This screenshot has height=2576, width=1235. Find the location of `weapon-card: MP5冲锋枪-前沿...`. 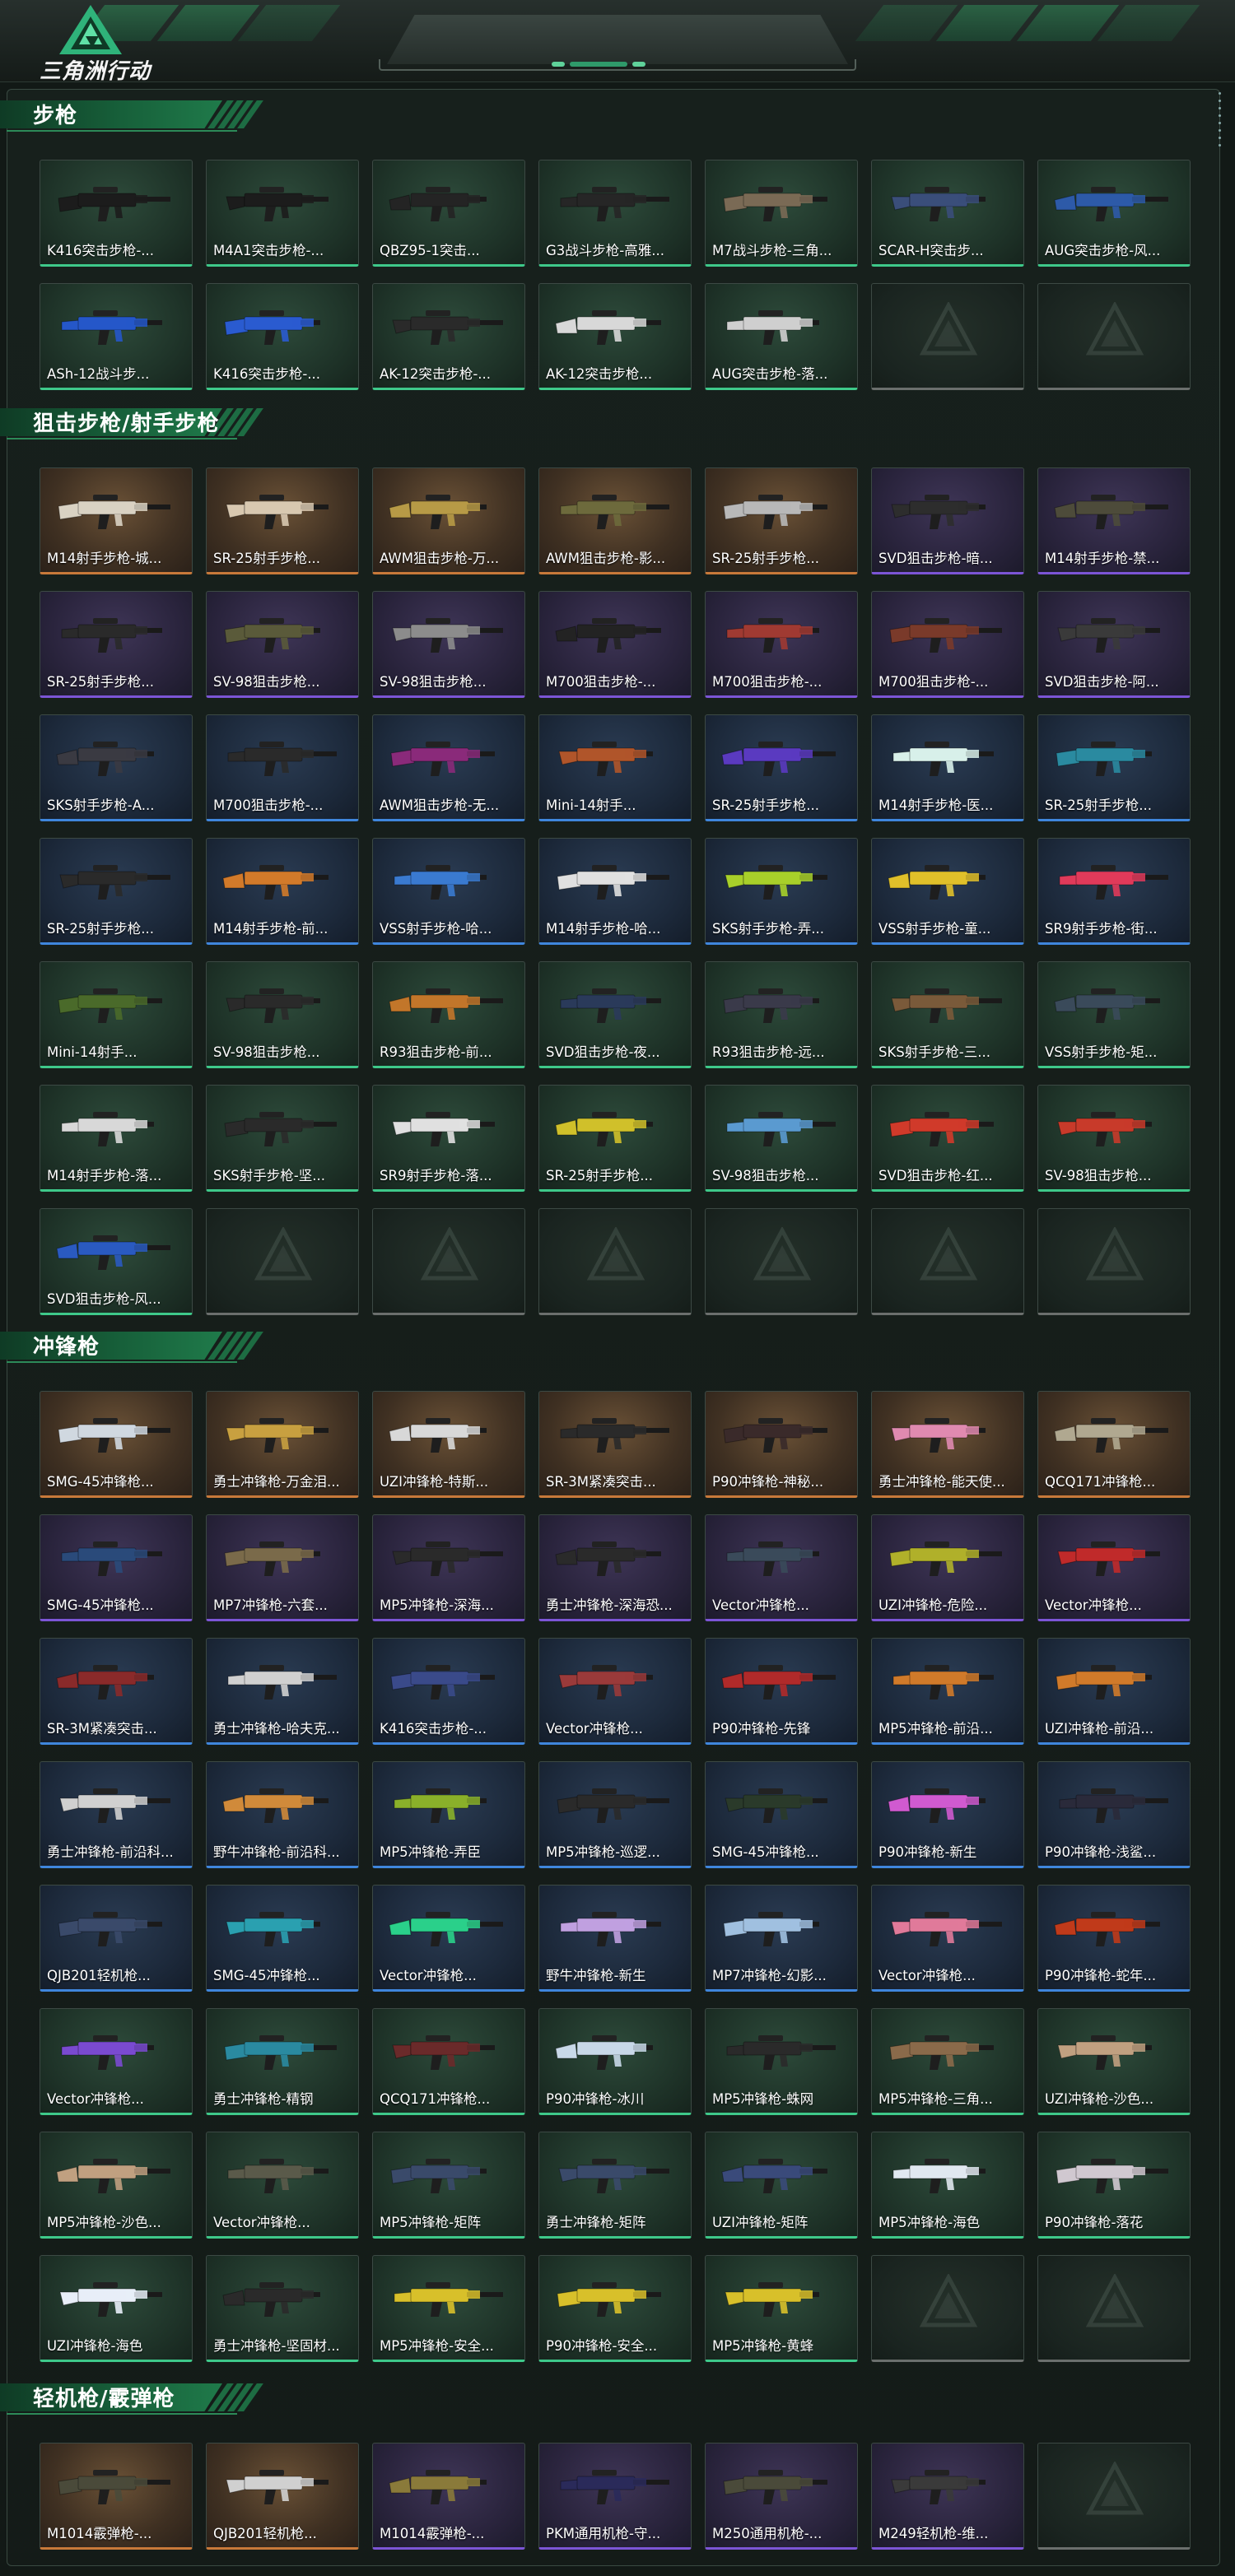

weapon-card: MP5冲锋枪-前沿... is located at coordinates (947, 1691).